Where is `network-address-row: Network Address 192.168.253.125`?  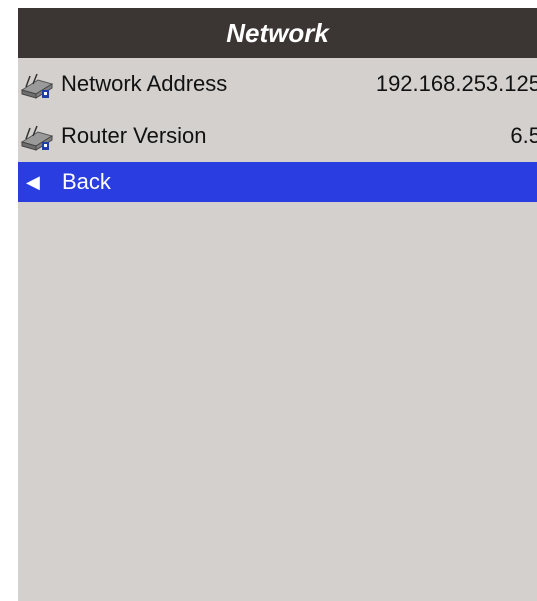 network-address-row: Network Address 192.168.253.125 is located at coordinates (277, 84).